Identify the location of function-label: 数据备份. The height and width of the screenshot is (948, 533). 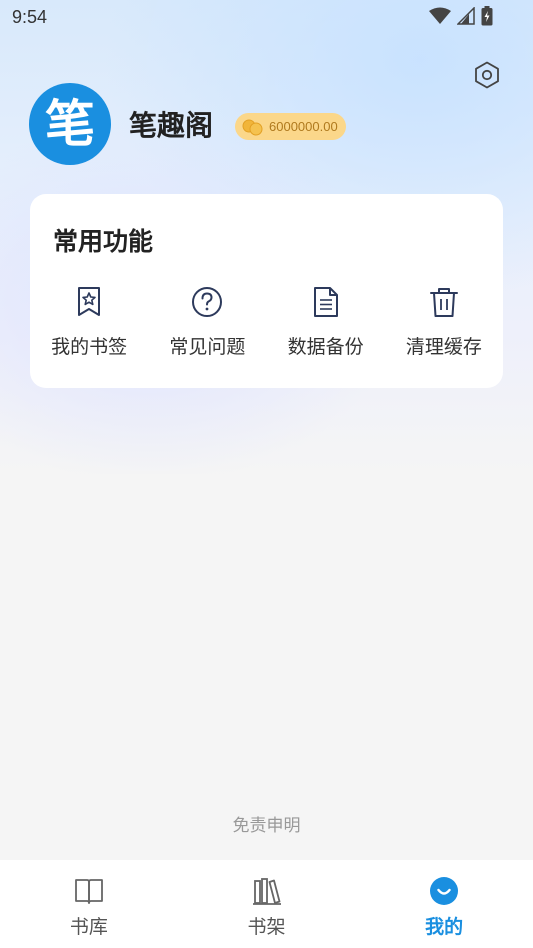
(325, 347).